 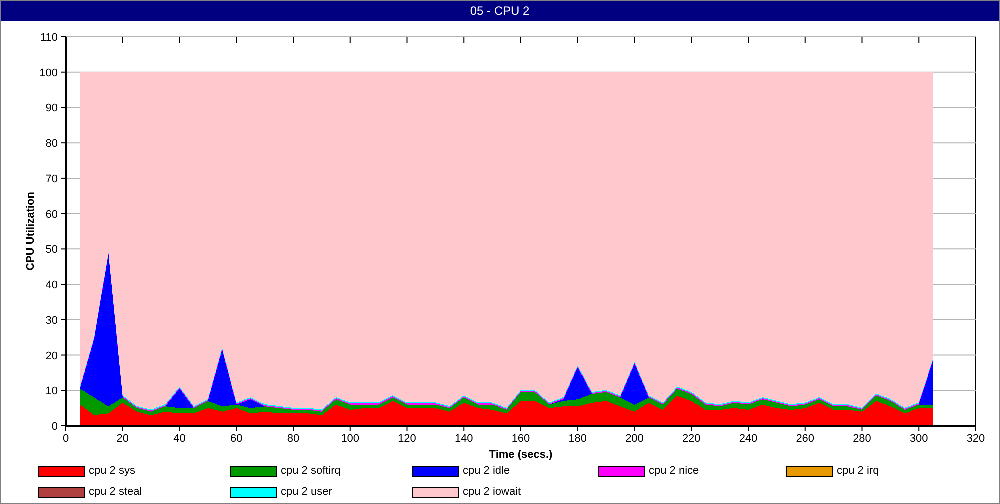 I want to click on legend-label: cpu 2 idle, so click(x=486, y=471).